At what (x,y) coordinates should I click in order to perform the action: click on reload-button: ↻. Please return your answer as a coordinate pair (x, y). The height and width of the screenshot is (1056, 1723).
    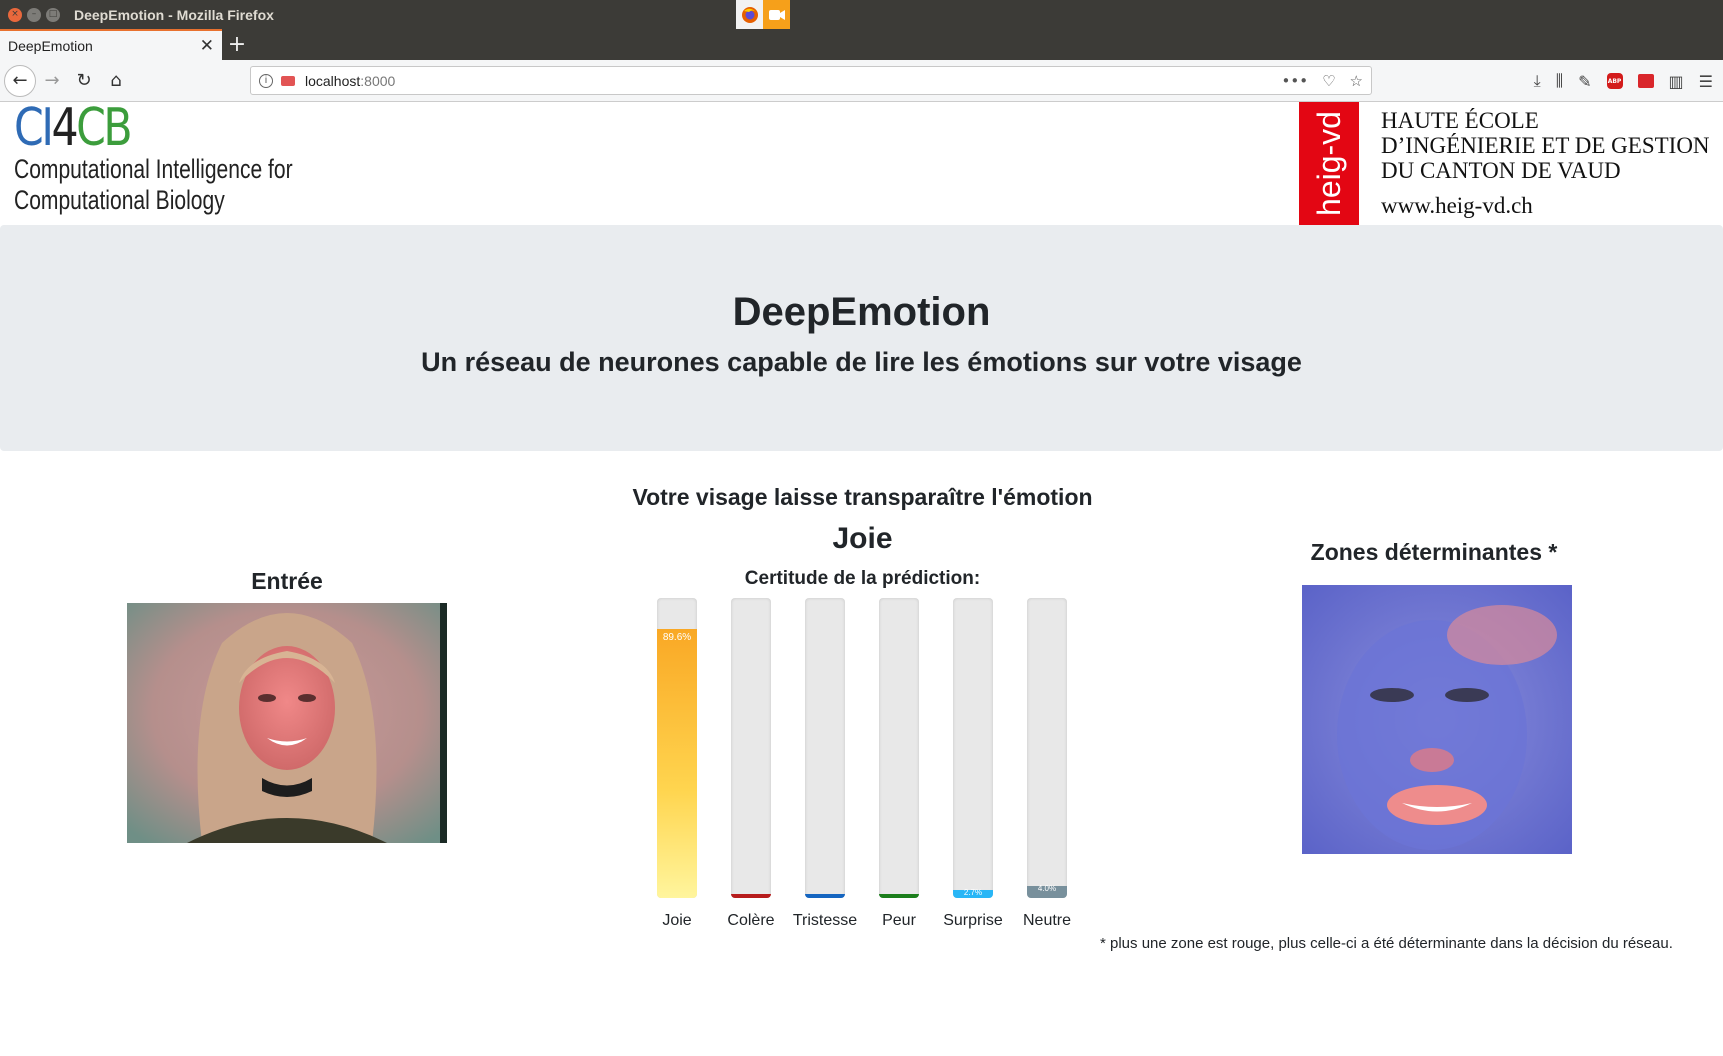
    Looking at the image, I should click on (84, 81).